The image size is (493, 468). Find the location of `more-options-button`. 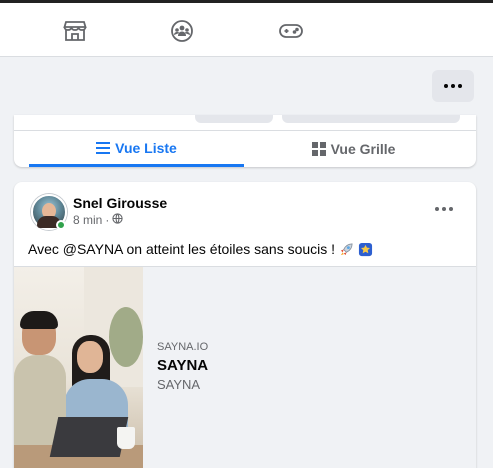

more-options-button is located at coordinates (453, 86).